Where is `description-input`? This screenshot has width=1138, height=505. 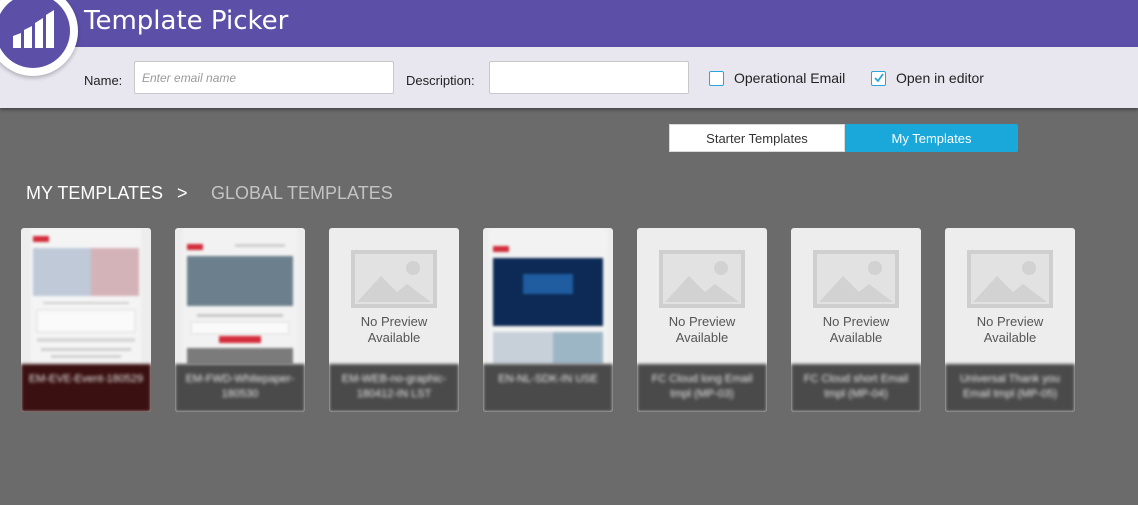
description-input is located at coordinates (589, 77).